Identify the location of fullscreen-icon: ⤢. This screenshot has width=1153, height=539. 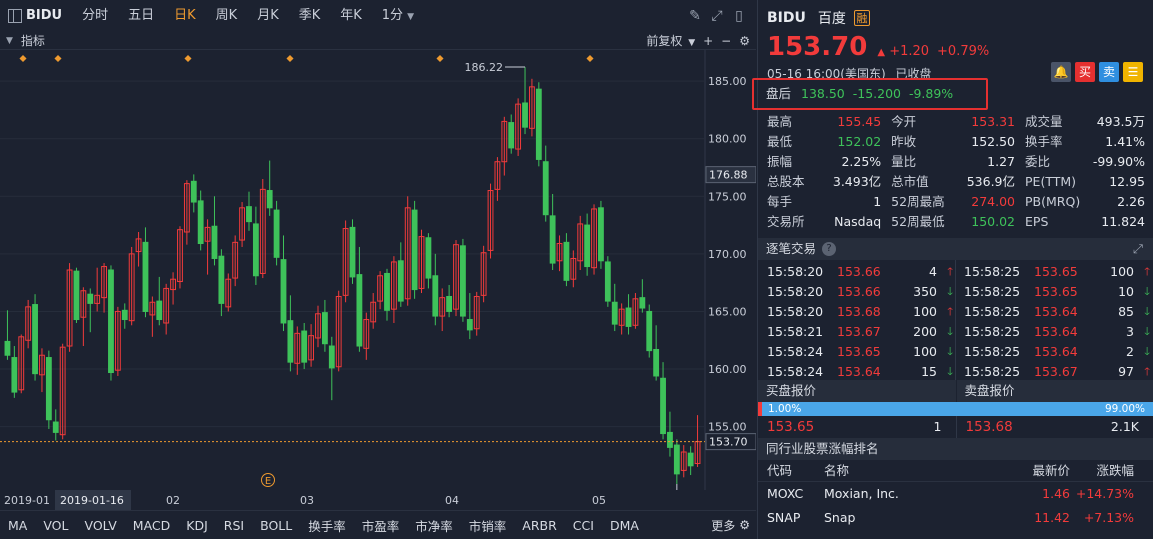
(717, 16).